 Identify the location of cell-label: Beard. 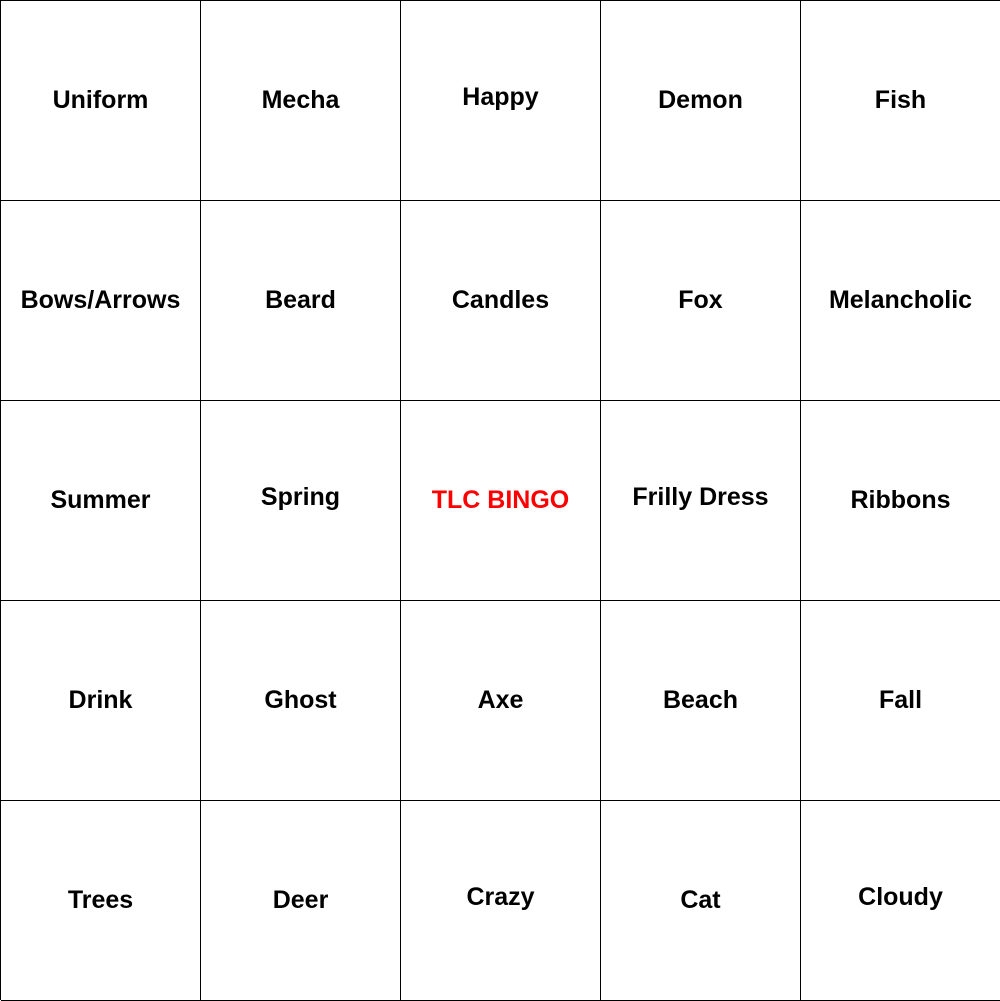
(300, 299).